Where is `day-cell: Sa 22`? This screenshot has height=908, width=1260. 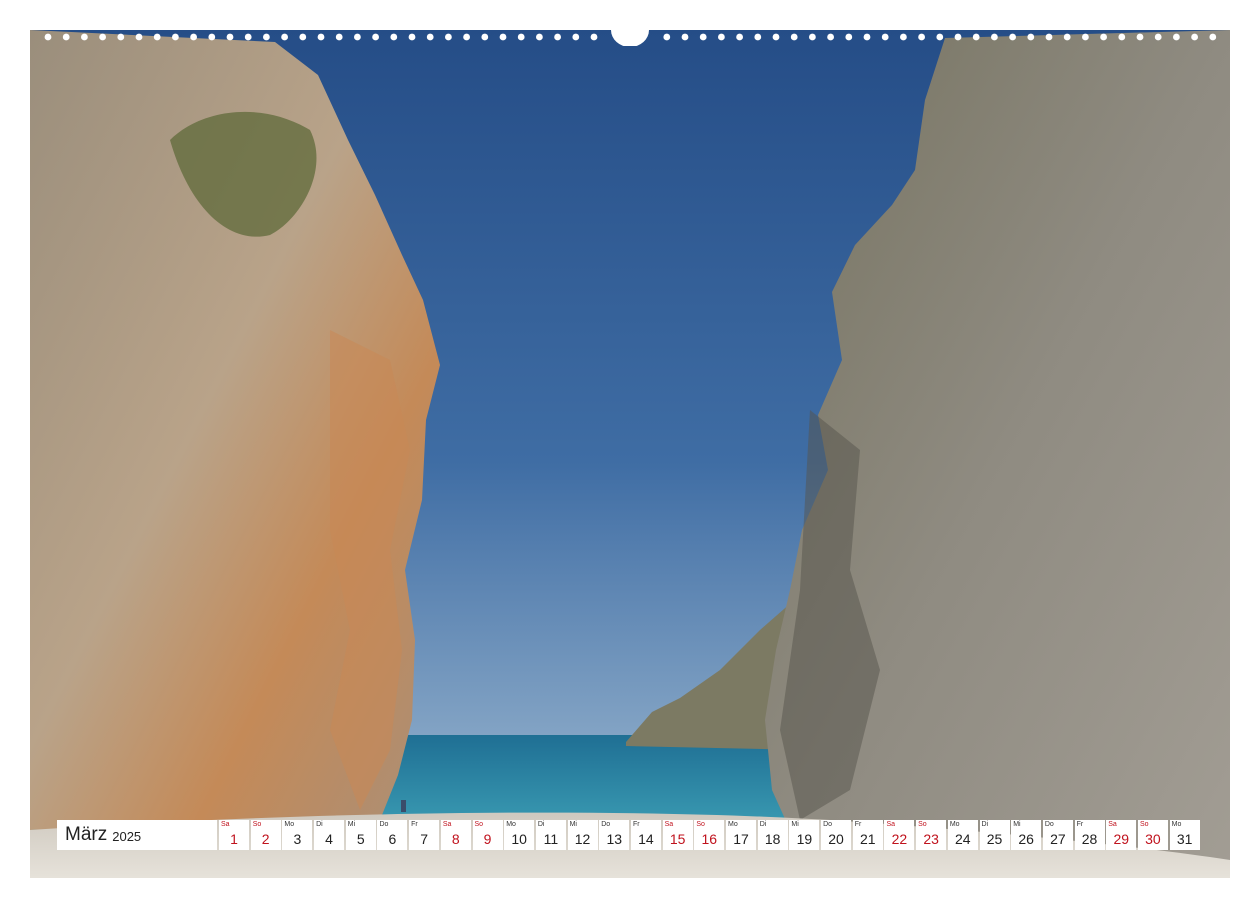
day-cell: Sa 22 is located at coordinates (899, 835).